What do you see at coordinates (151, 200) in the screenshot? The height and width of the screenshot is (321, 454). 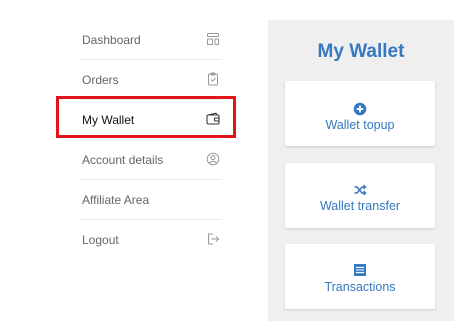 I see `nav-item-affiliate-area: Affiliate Area` at bounding box center [151, 200].